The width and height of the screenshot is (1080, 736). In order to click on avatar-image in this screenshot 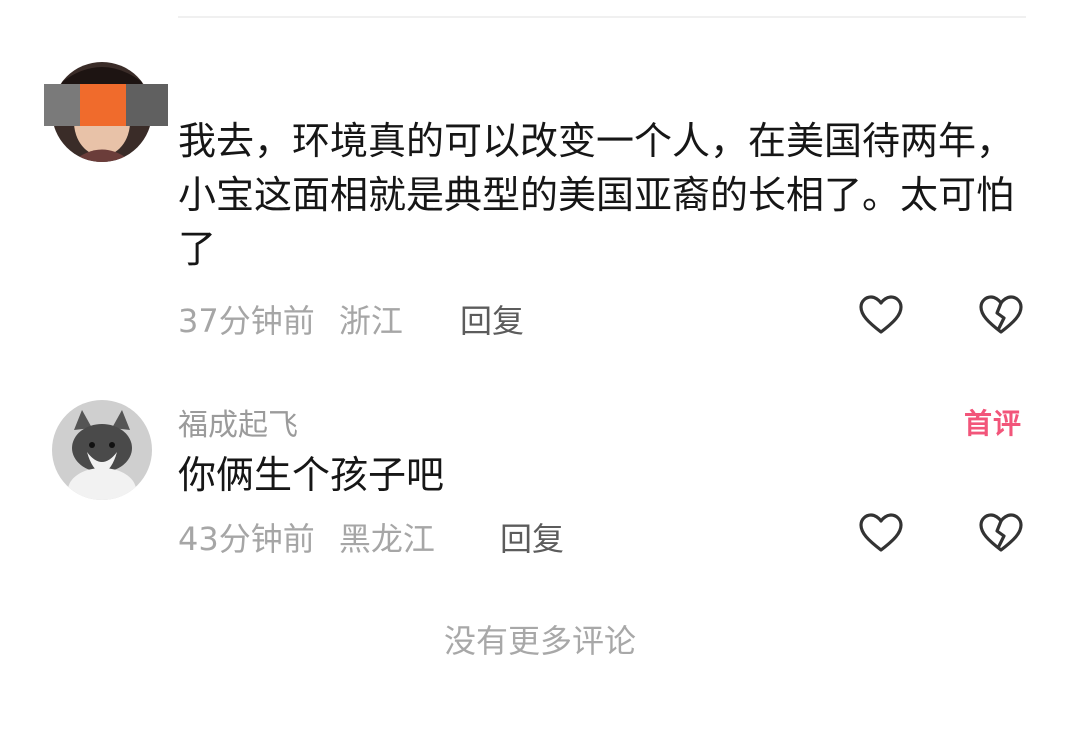, I will do `click(102, 450)`.